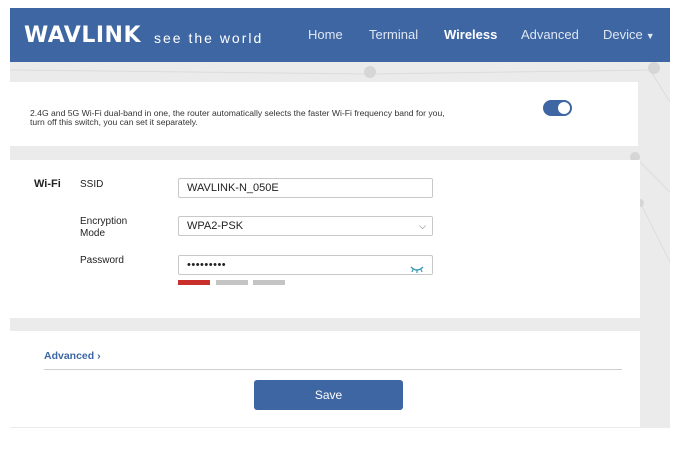  Describe the element at coordinates (209, 38) in the screenshot. I see `brand-tagline: see the world` at that location.